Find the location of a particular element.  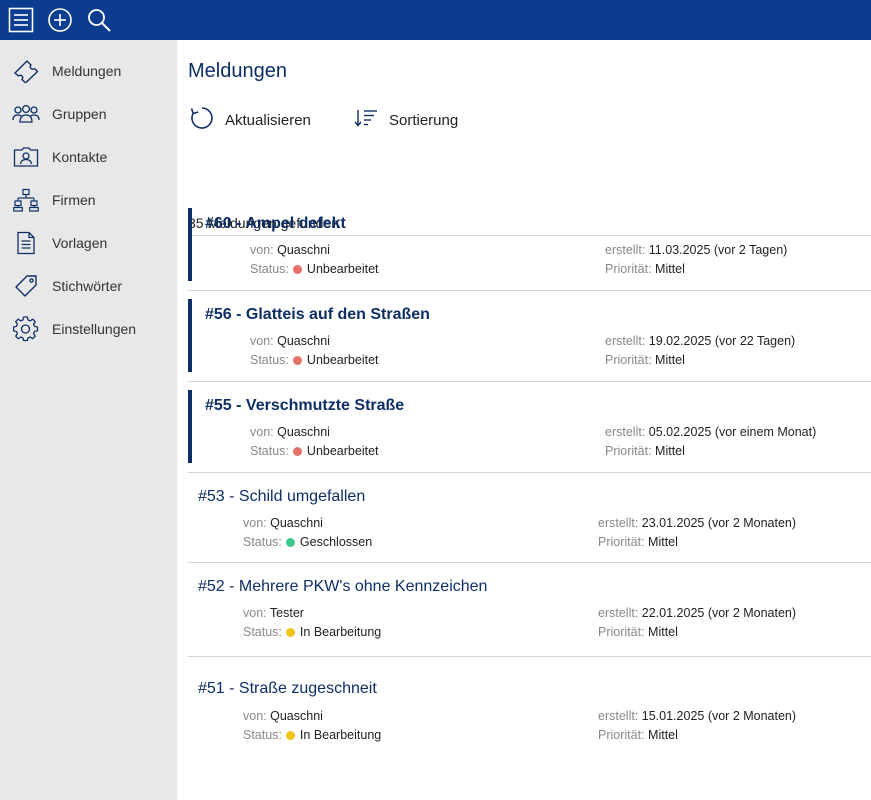

ticket-icon is located at coordinates (26, 71).